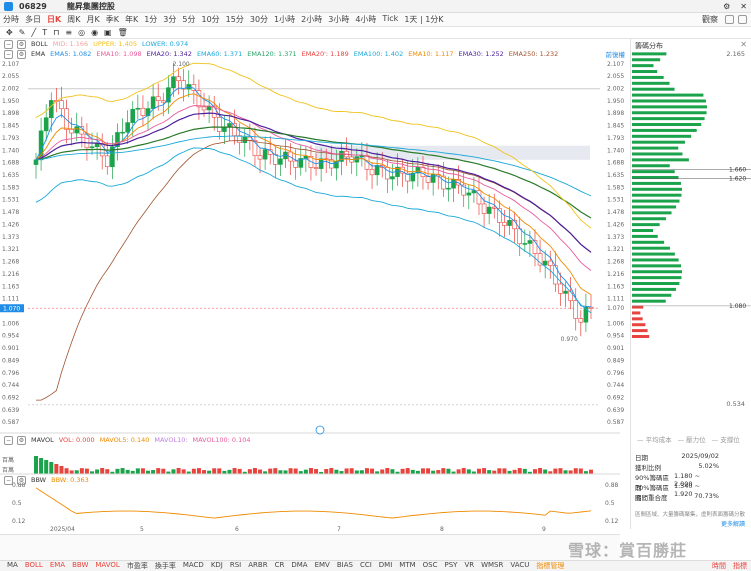 Image resolution: width=751 pixels, height=571 pixels. What do you see at coordinates (19, 521) in the screenshot?
I see `bbw-tick: 0.12` at bounding box center [19, 521].